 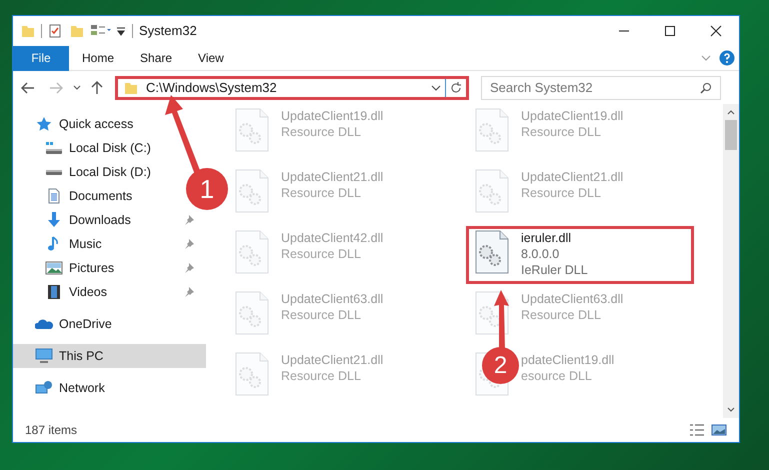 I want to click on search-field: Search System32, so click(x=601, y=88).